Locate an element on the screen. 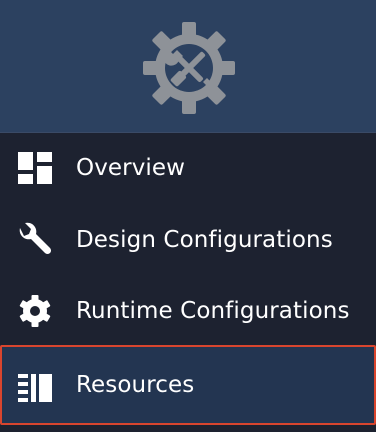 The width and height of the screenshot is (376, 432). nav-item-label: Resources is located at coordinates (135, 385).